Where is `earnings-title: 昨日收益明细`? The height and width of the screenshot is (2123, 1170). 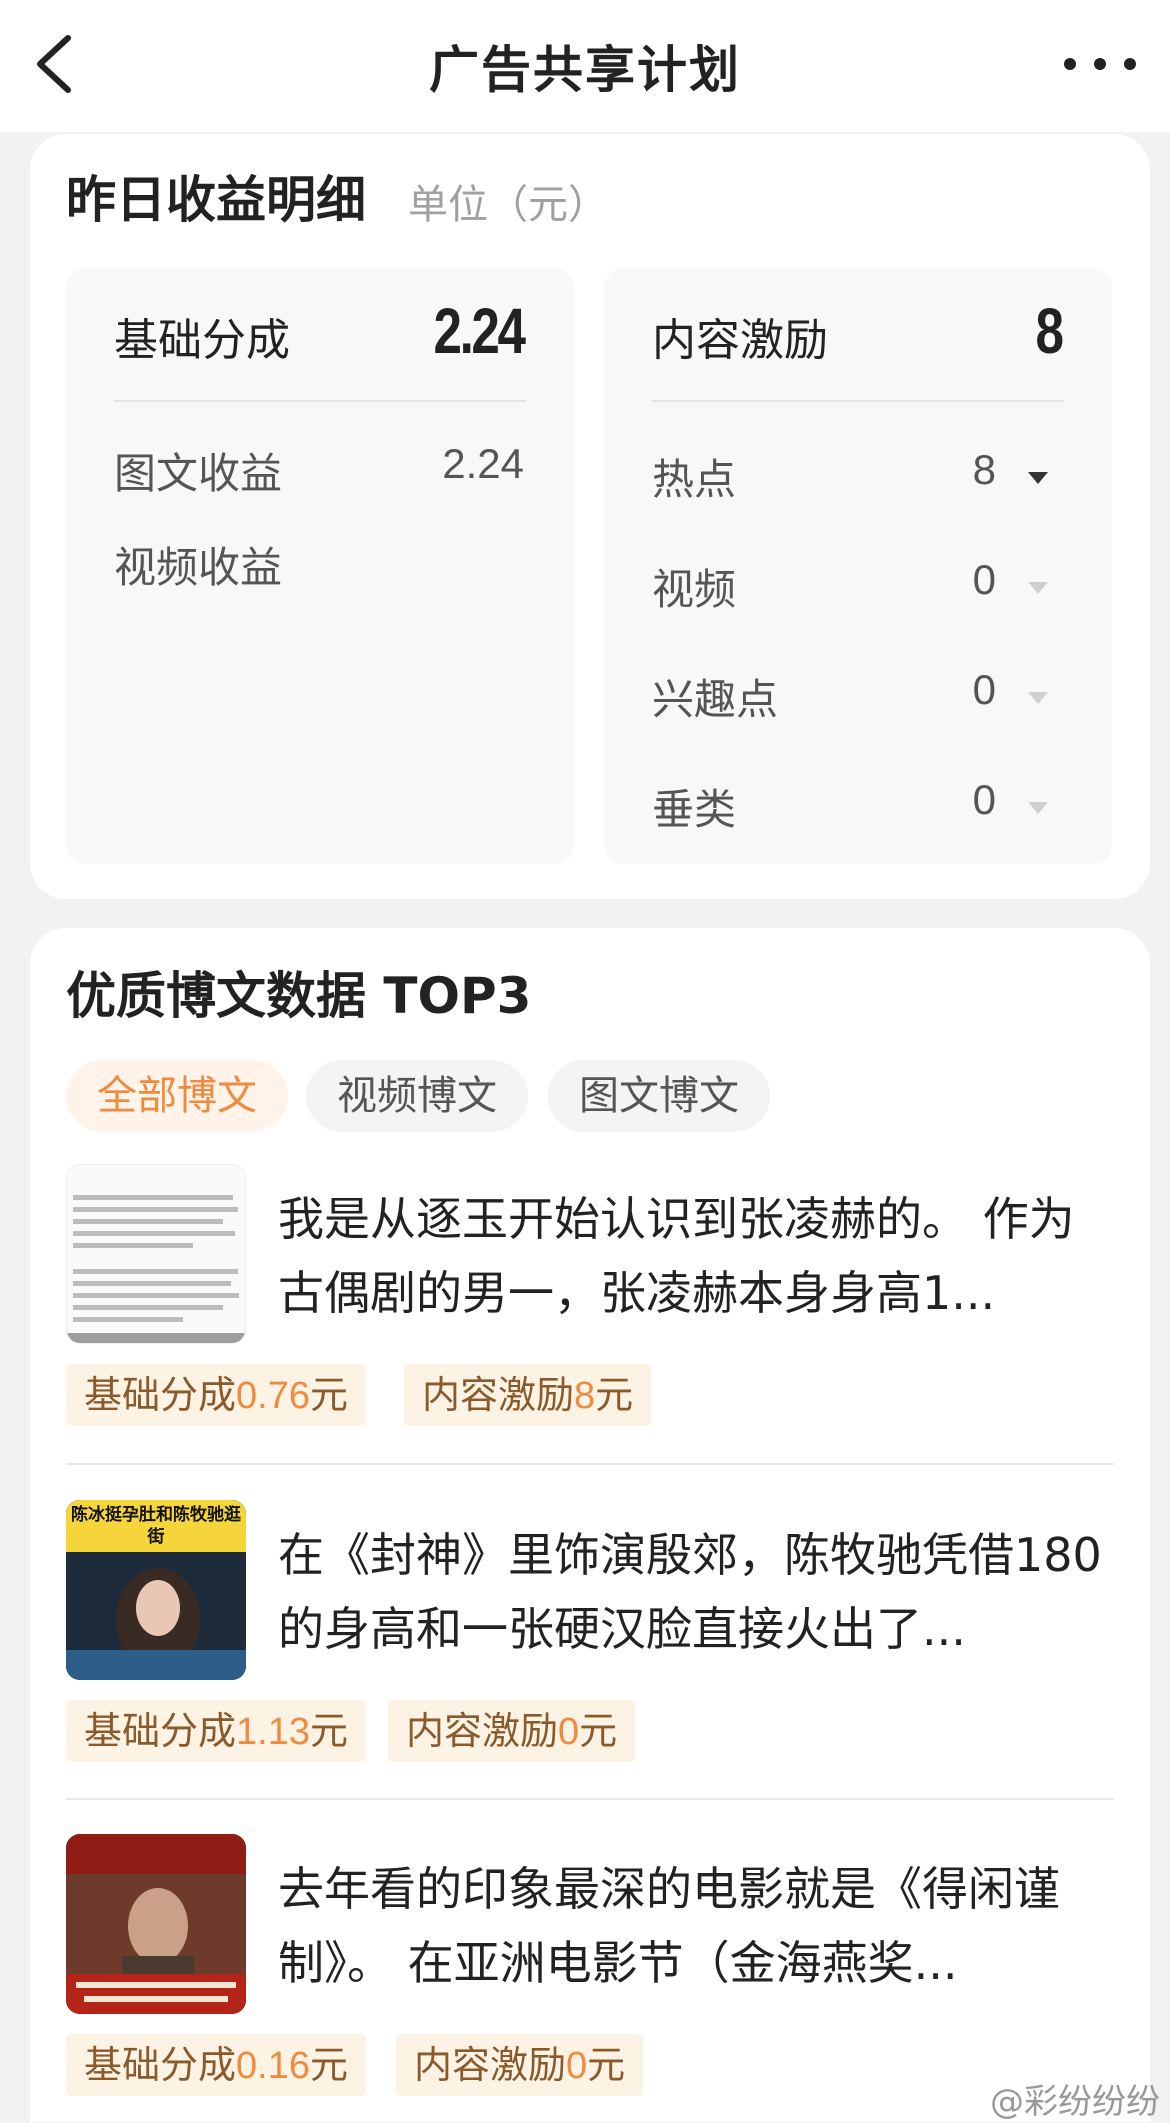
earnings-title: 昨日收益明细 is located at coordinates (216, 200).